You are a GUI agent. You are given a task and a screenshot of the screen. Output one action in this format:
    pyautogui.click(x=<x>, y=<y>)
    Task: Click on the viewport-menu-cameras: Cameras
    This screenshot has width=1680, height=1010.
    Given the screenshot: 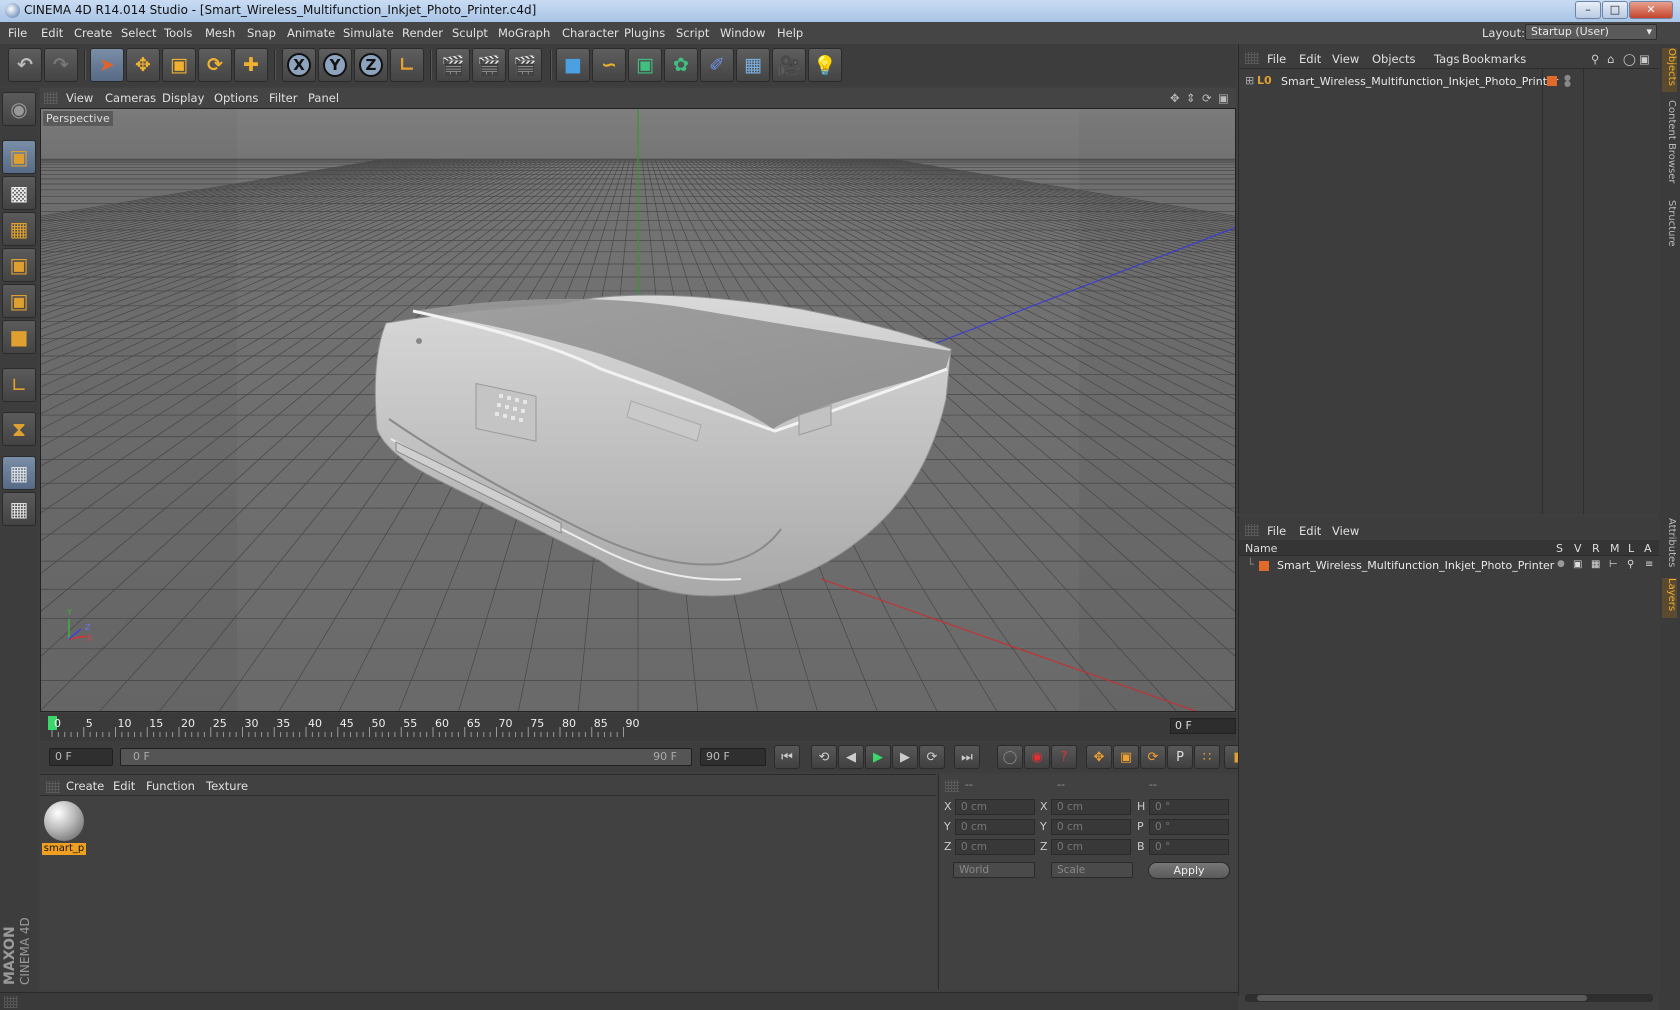 What is the action you would take?
    pyautogui.click(x=130, y=98)
    